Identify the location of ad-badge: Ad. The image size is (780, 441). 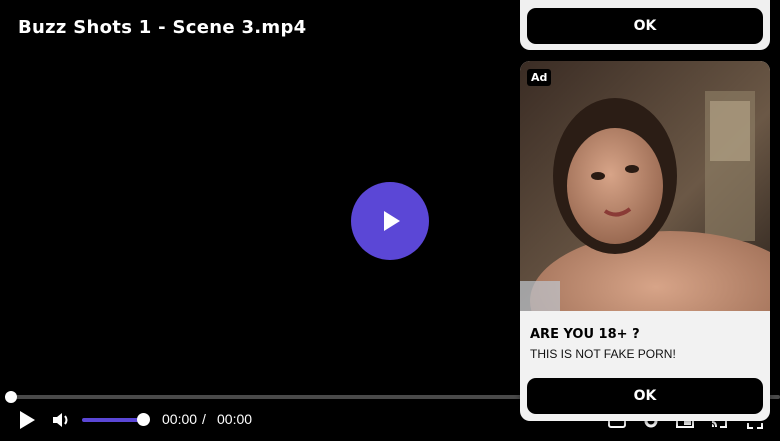
(539, 77).